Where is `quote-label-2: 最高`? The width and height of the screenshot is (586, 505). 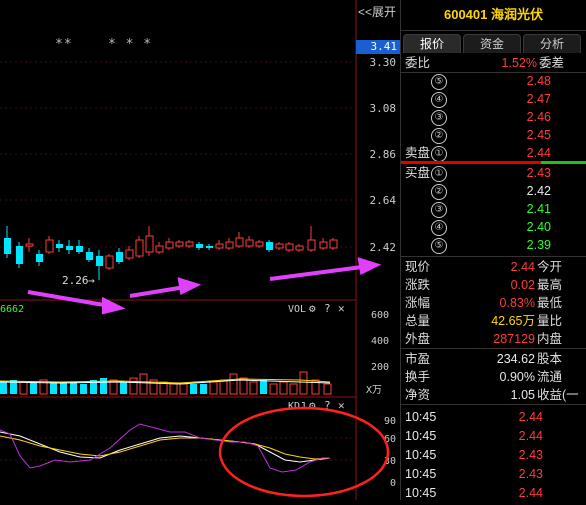
quote-label-2: 最高 is located at coordinates (550, 285).